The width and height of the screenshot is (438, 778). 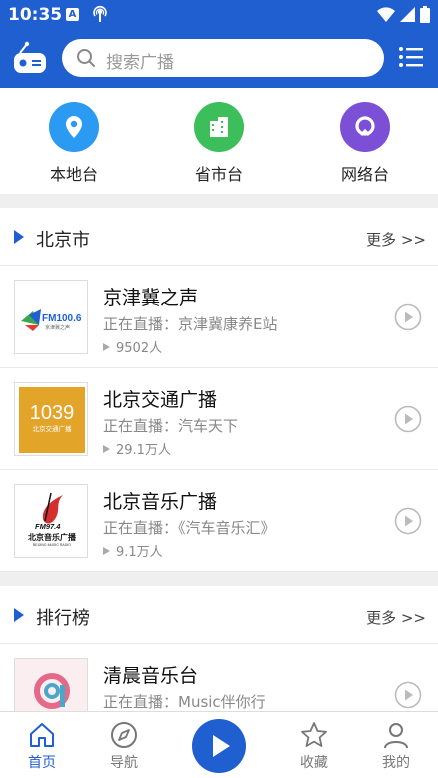 I want to click on listener-count: 9.1万人, so click(x=133, y=550).